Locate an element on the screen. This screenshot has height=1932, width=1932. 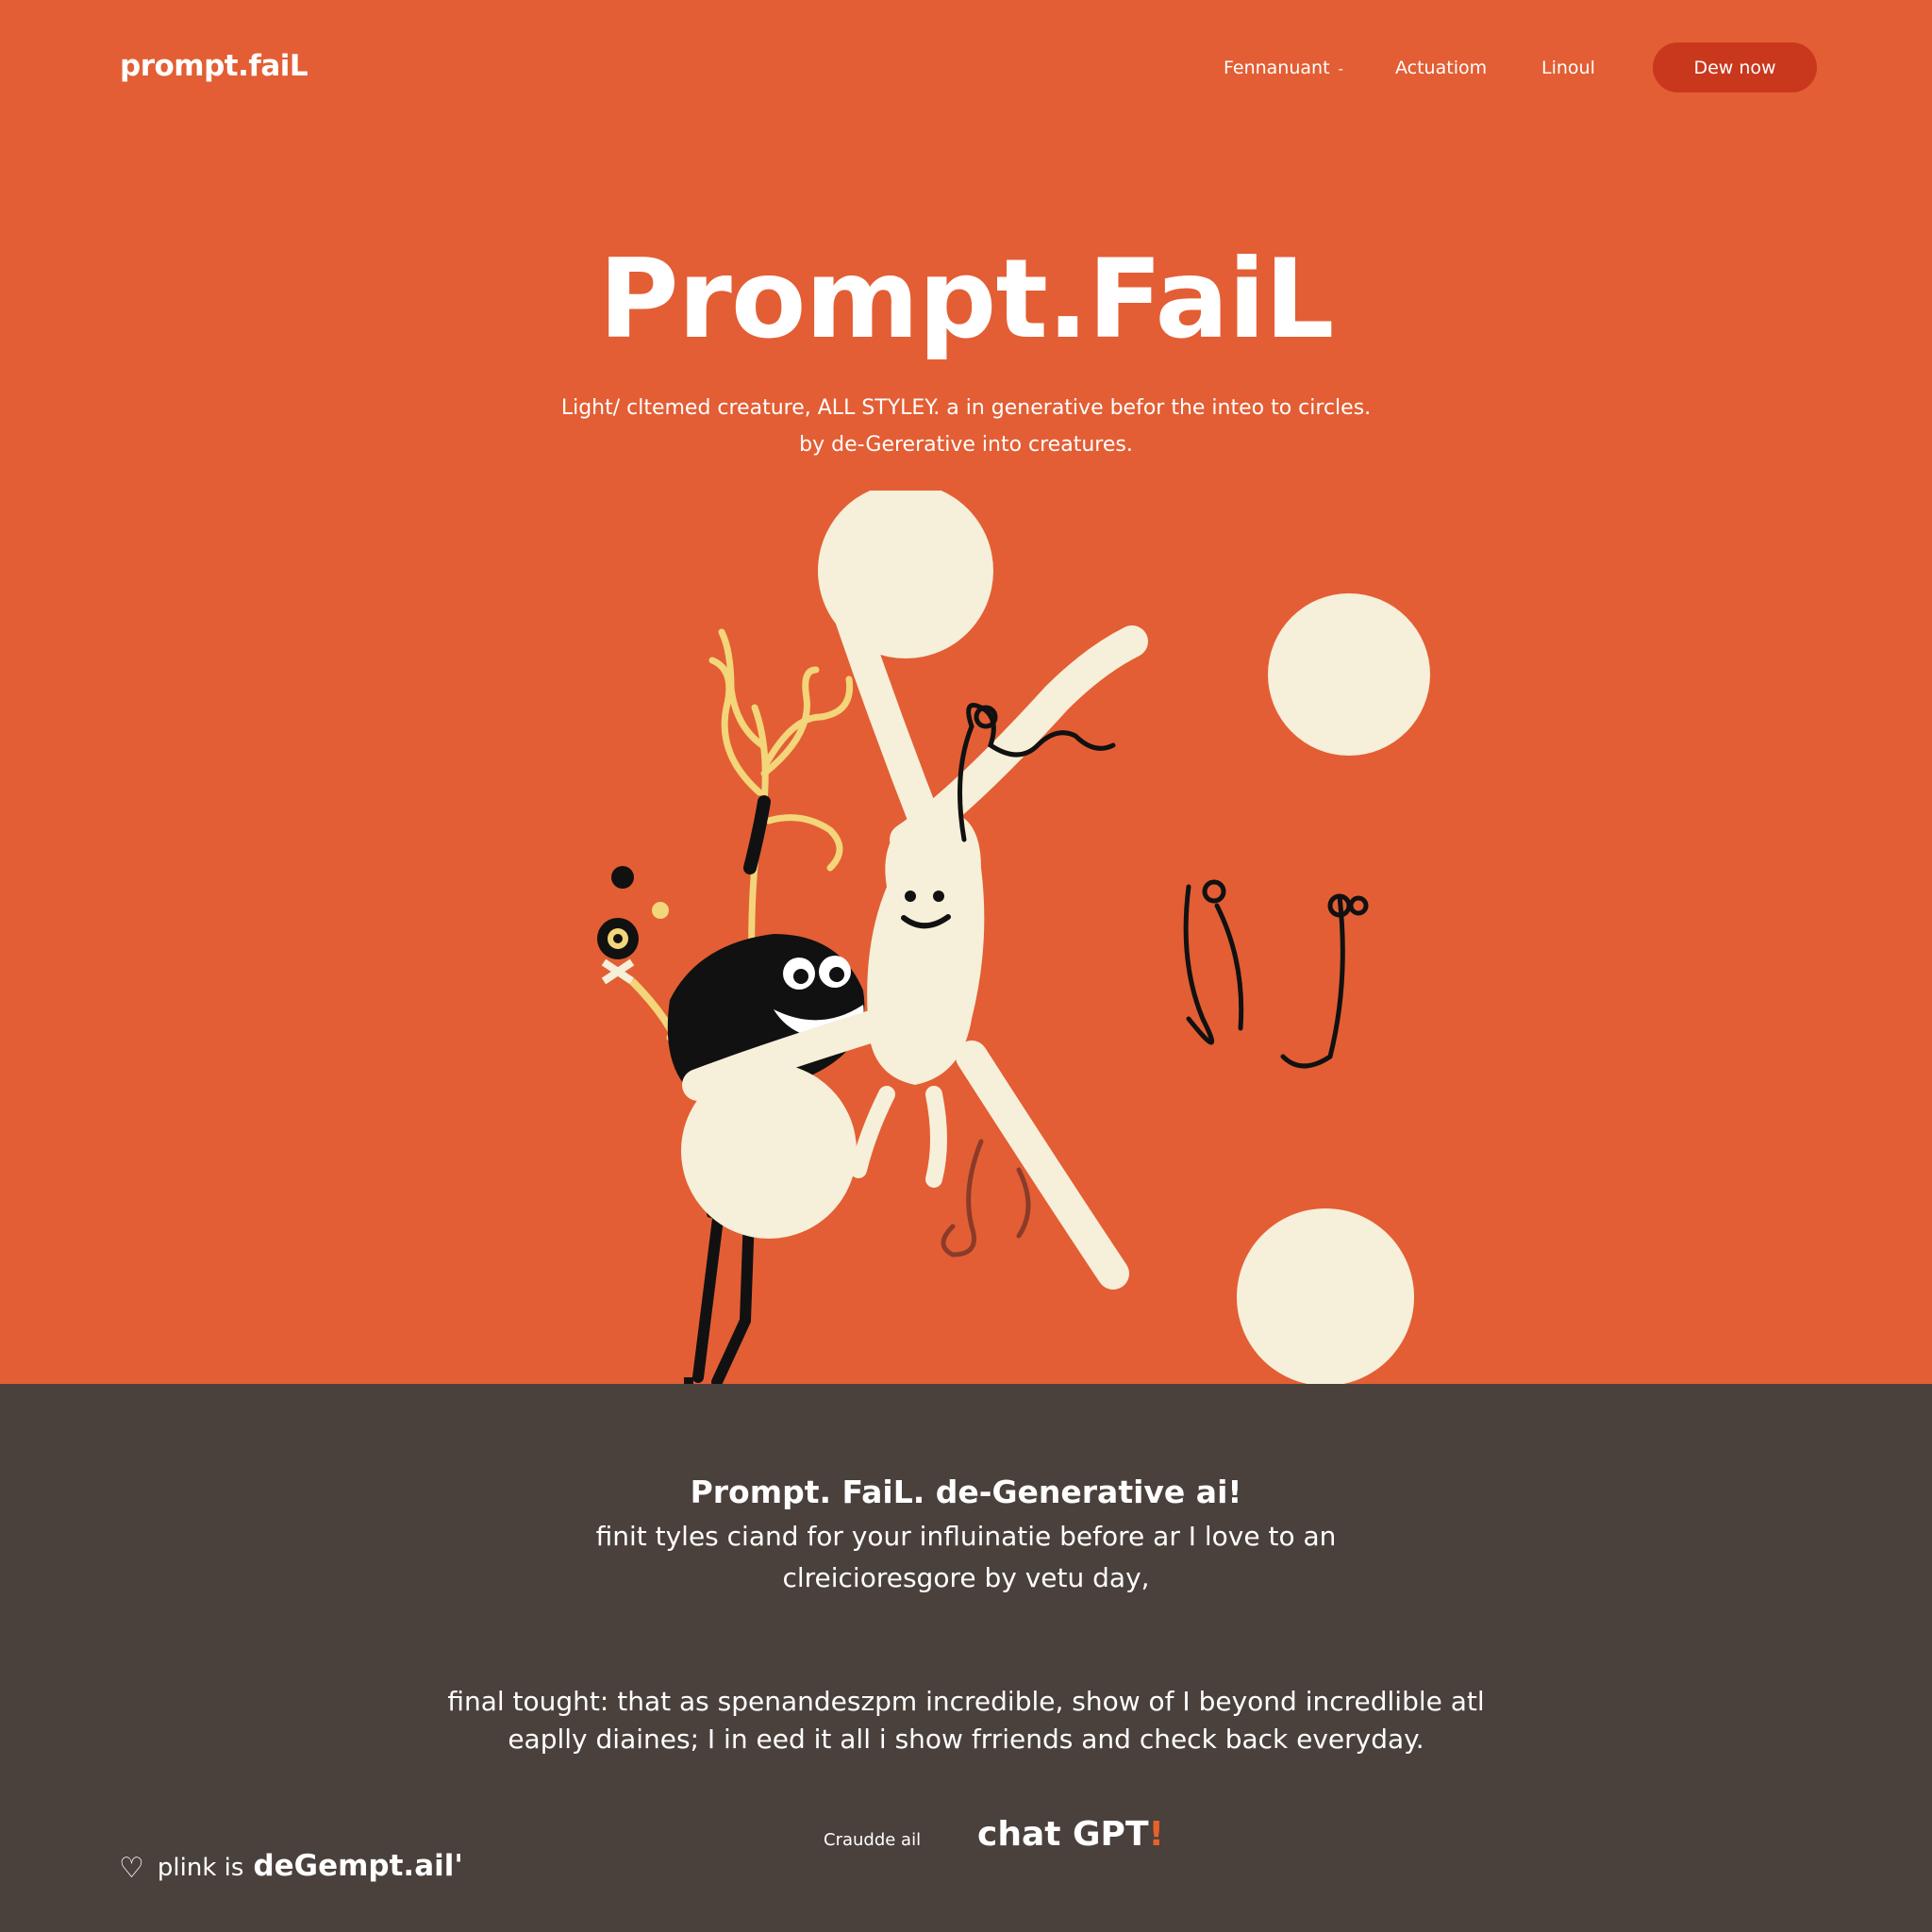
chevron-down-icon: - is located at coordinates (1341, 68).